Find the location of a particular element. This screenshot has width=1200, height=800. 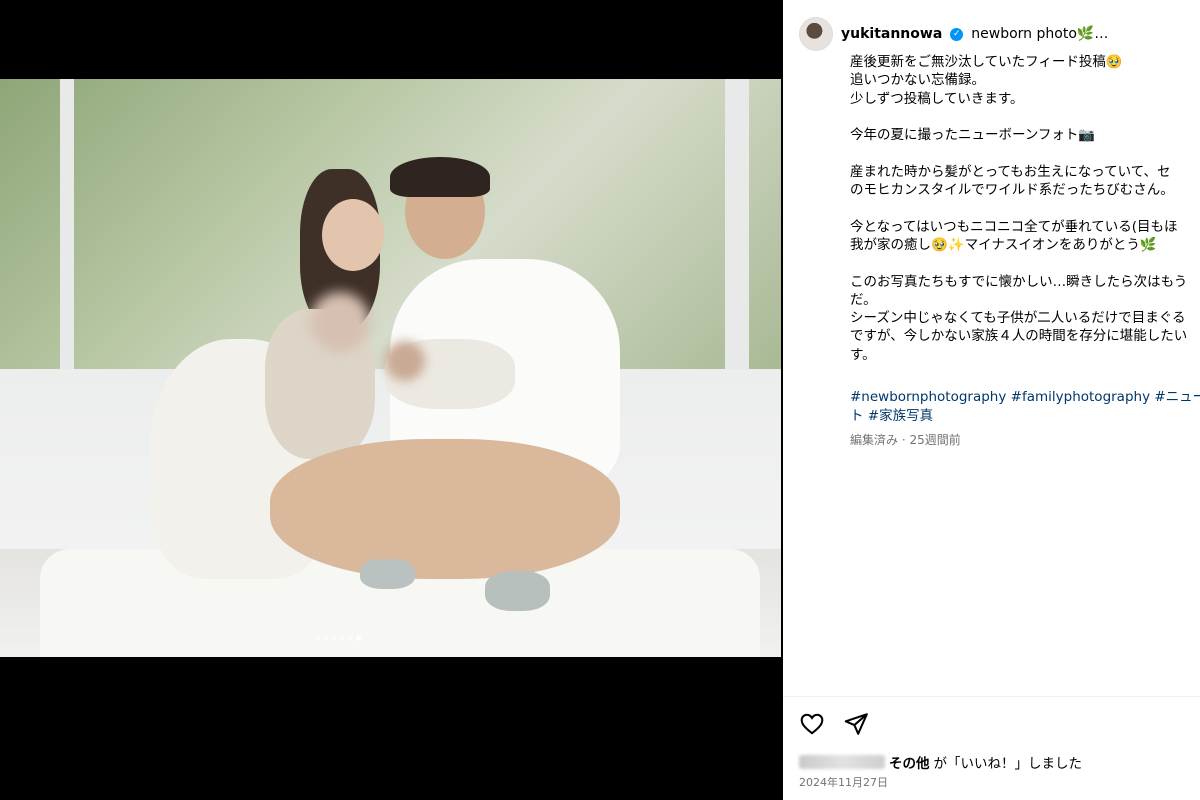

heart-icon is located at coordinates (812, 724).